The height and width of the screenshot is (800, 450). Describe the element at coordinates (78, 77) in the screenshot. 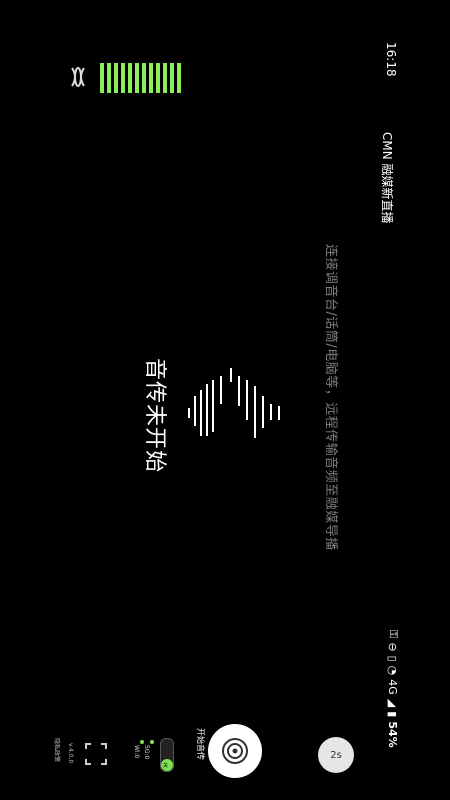

I see `speaker-icon` at that location.